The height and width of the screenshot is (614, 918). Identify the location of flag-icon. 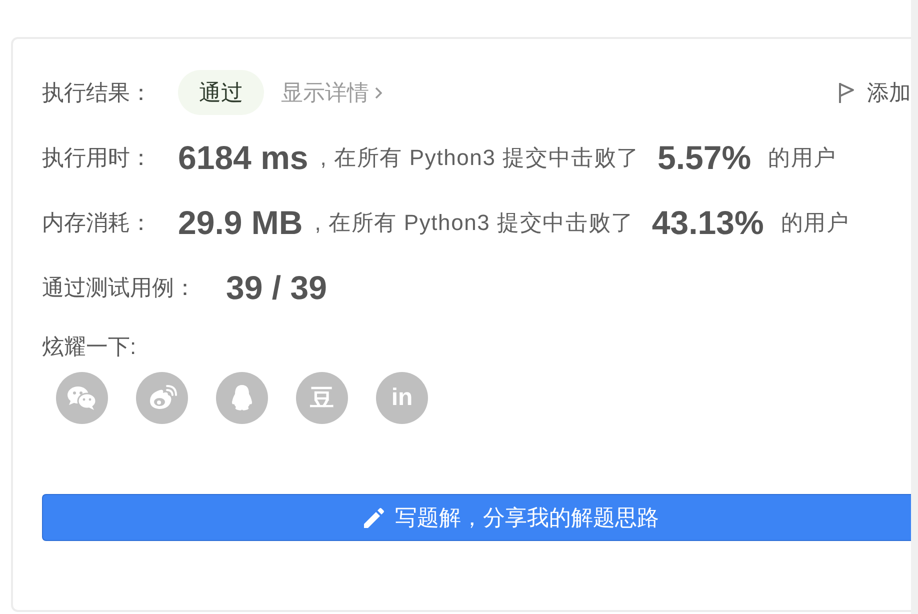
(846, 93).